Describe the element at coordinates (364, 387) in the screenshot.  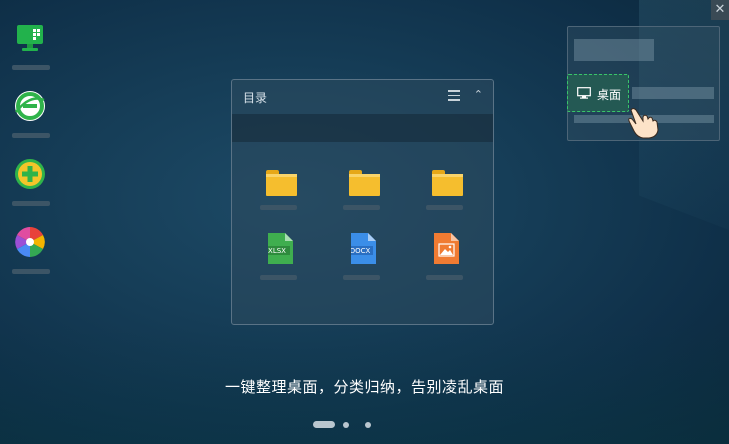
I see `slogan-text: 一键整理桌面，分类归纳，告别凌乱桌面` at that location.